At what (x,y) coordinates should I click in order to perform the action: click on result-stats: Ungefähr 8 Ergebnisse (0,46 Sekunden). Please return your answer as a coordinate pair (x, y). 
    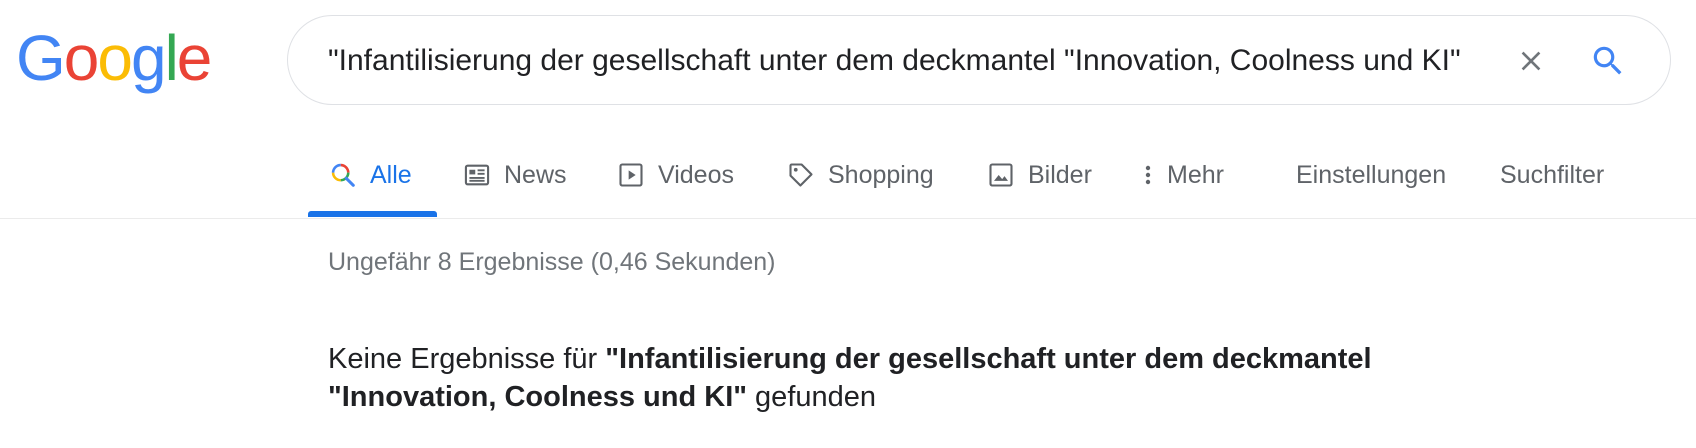
    Looking at the image, I should click on (552, 262).